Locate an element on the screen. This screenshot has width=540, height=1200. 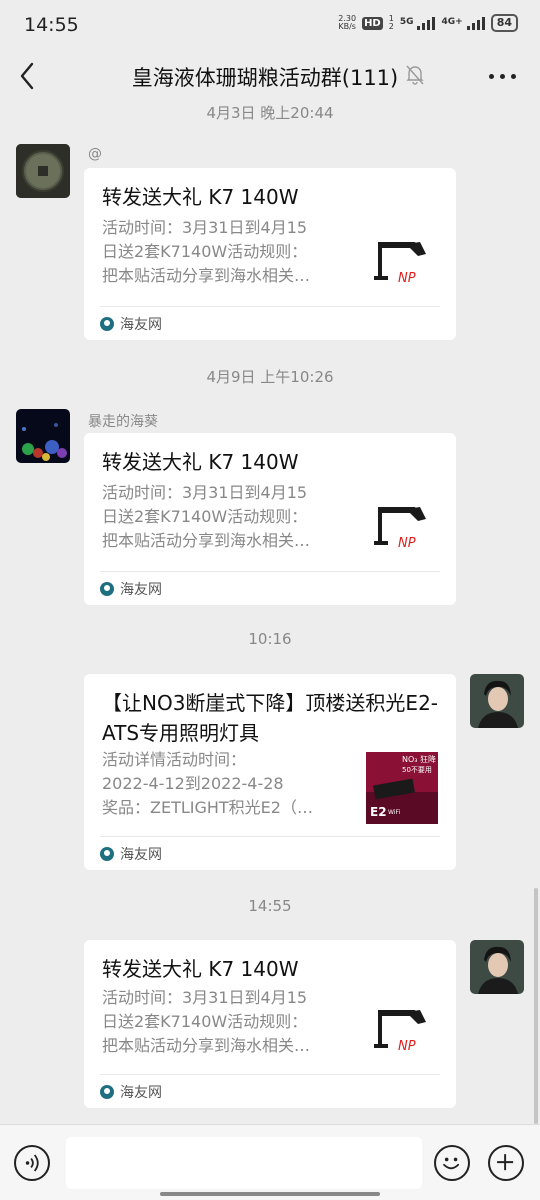
scrollbar is located at coordinates (536, 1006).